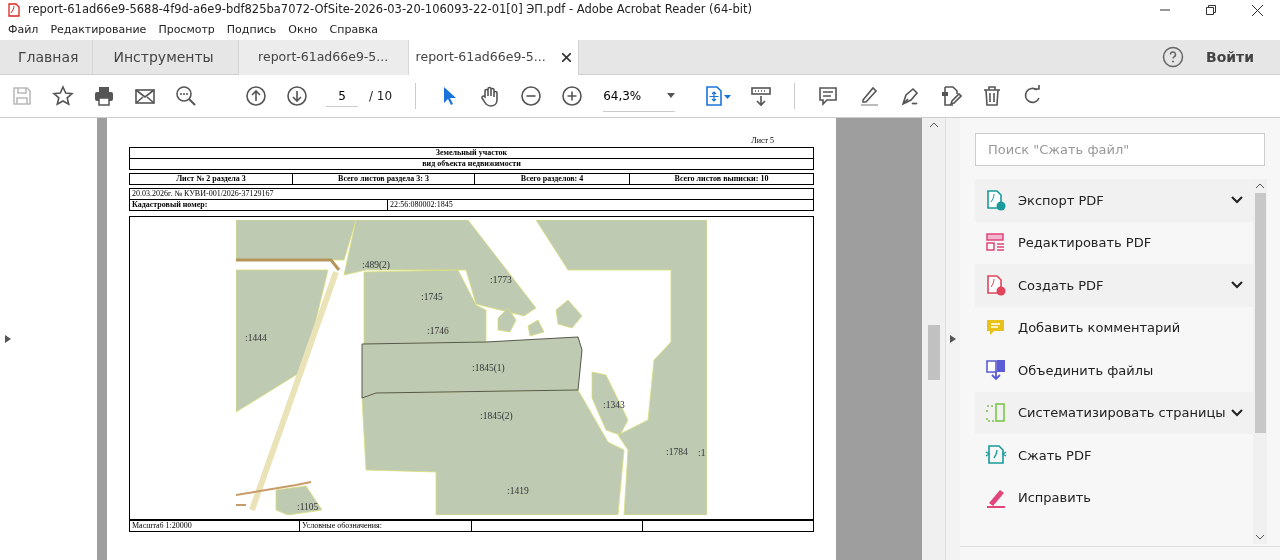  What do you see at coordinates (996, 370) in the screenshot?
I see `combine-files-icon` at bounding box center [996, 370].